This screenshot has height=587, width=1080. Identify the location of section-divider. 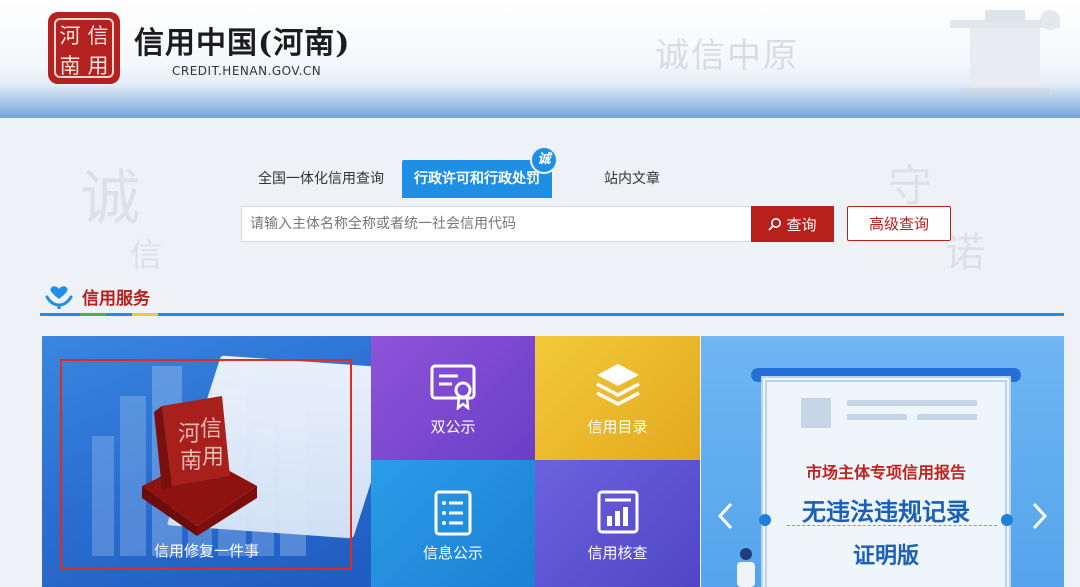
(552, 314).